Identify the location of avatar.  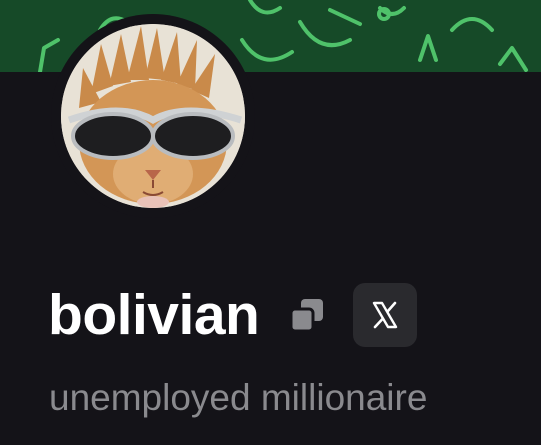
(153, 116).